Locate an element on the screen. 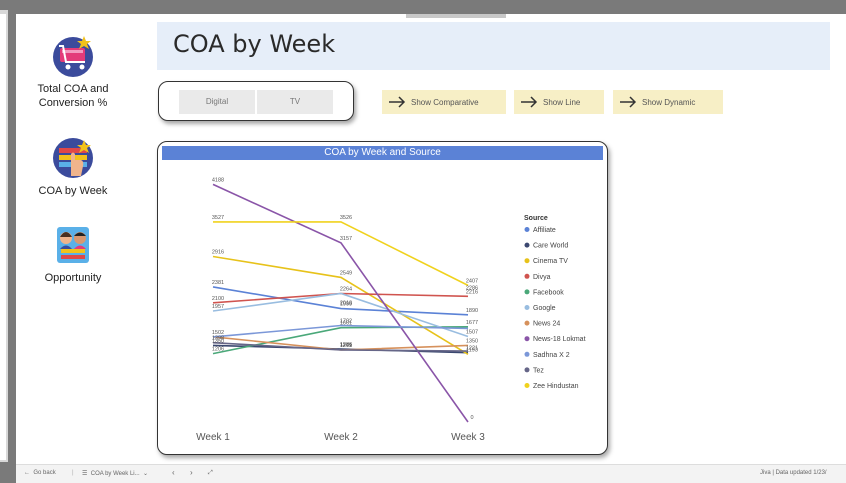  x-tick-label: Week 3 is located at coordinates (468, 437).